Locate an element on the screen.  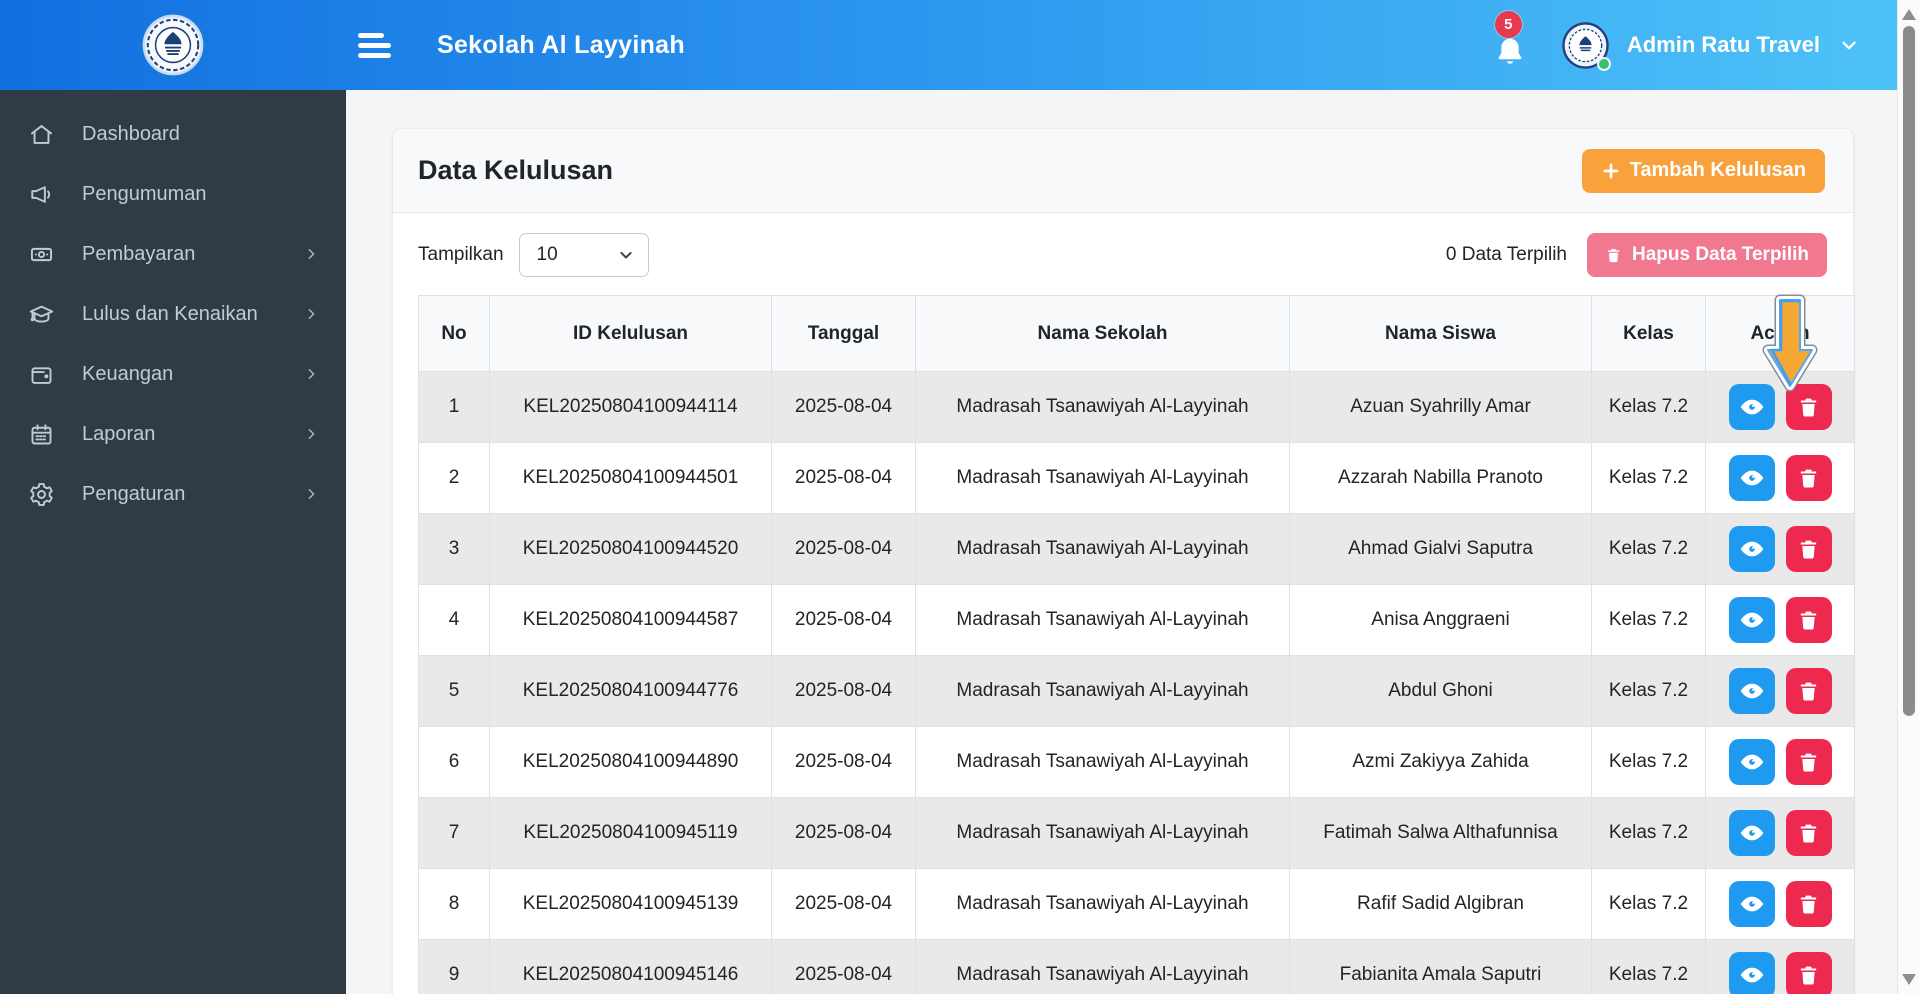
cell-id: KEL20250804100945119 is located at coordinates (630, 833).